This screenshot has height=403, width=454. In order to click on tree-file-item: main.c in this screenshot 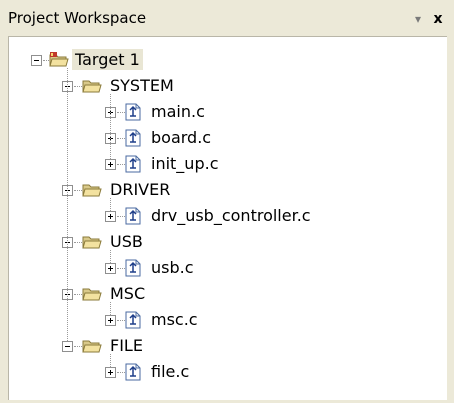, I will do `click(178, 111)`.